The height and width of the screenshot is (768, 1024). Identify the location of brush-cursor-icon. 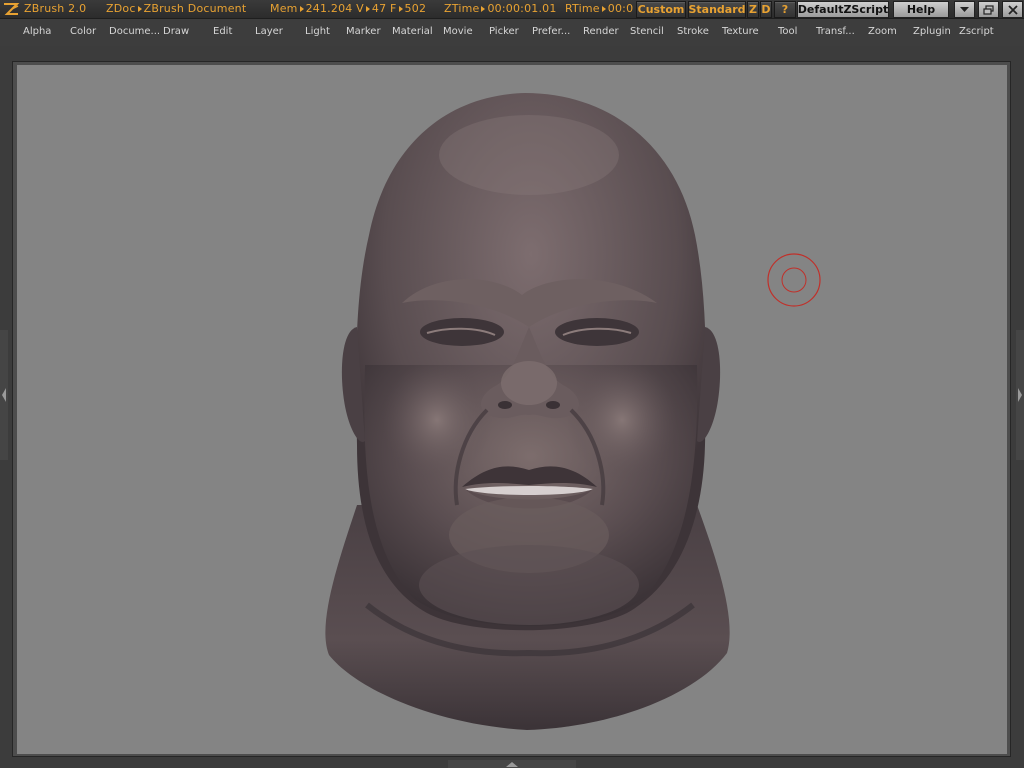
(794, 280).